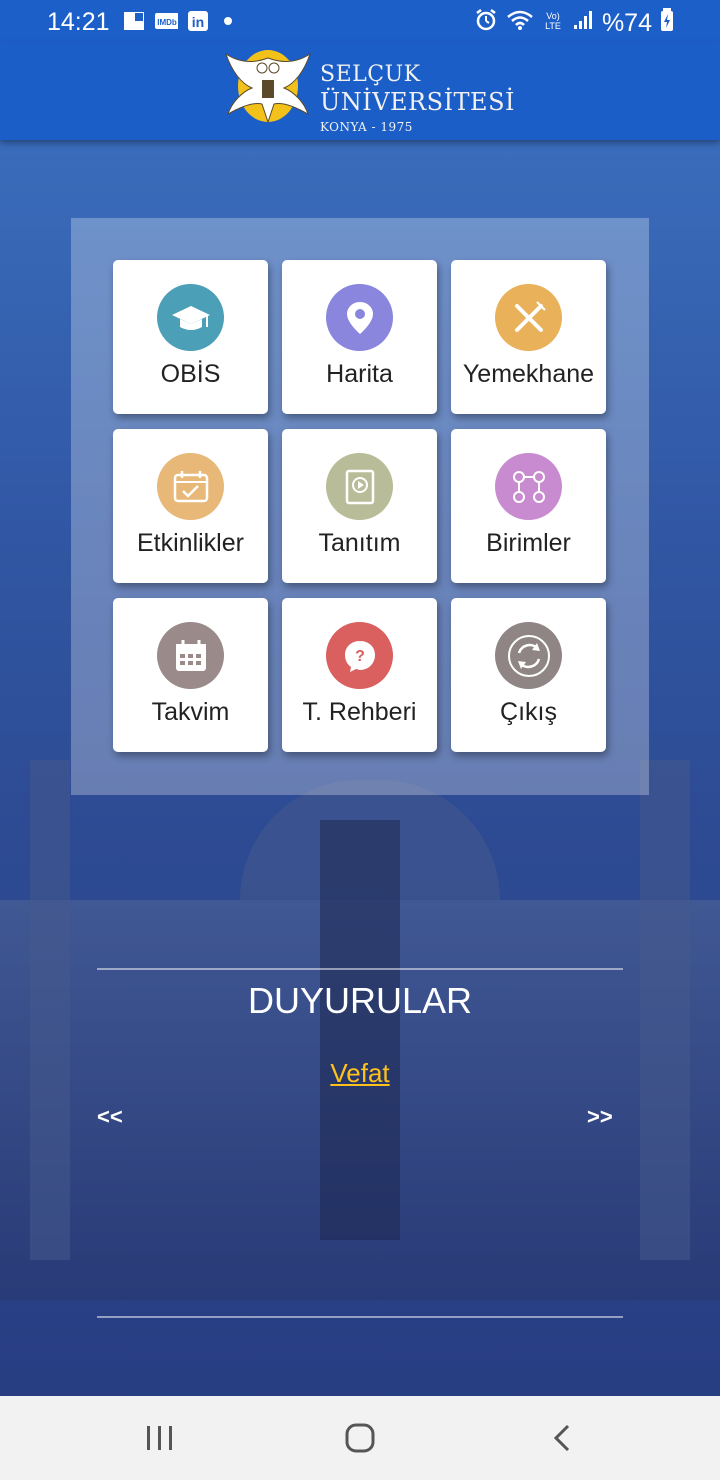 The image size is (720, 1480). I want to click on alarm-icon, so click(486, 23).